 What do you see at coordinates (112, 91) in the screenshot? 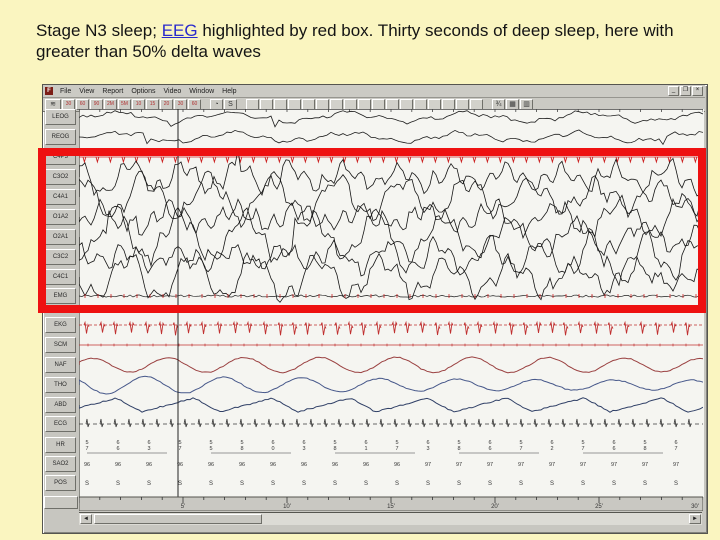
I see `menu-item-report: Report` at bounding box center [112, 91].